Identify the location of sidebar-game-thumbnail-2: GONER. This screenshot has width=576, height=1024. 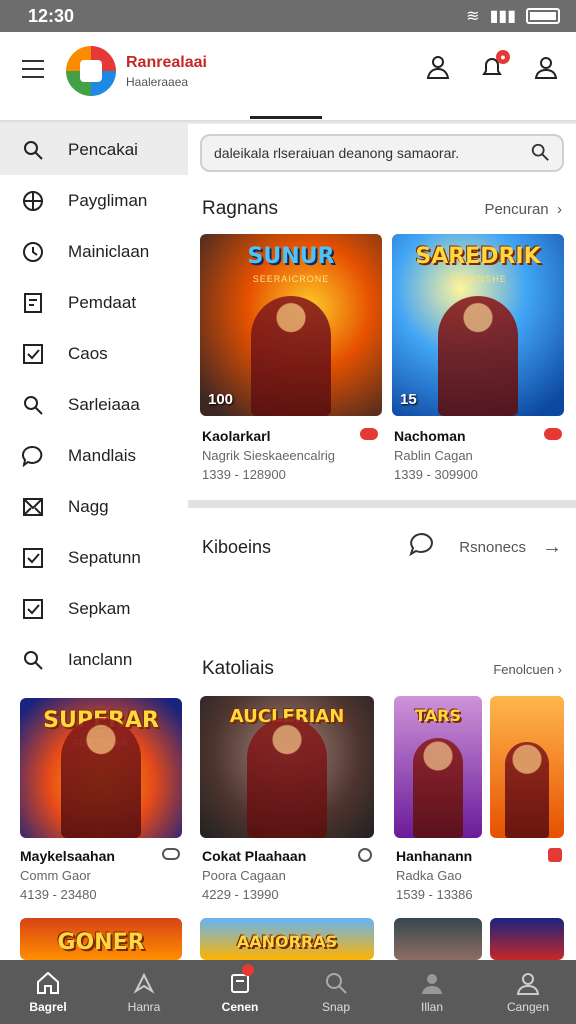
(101, 939).